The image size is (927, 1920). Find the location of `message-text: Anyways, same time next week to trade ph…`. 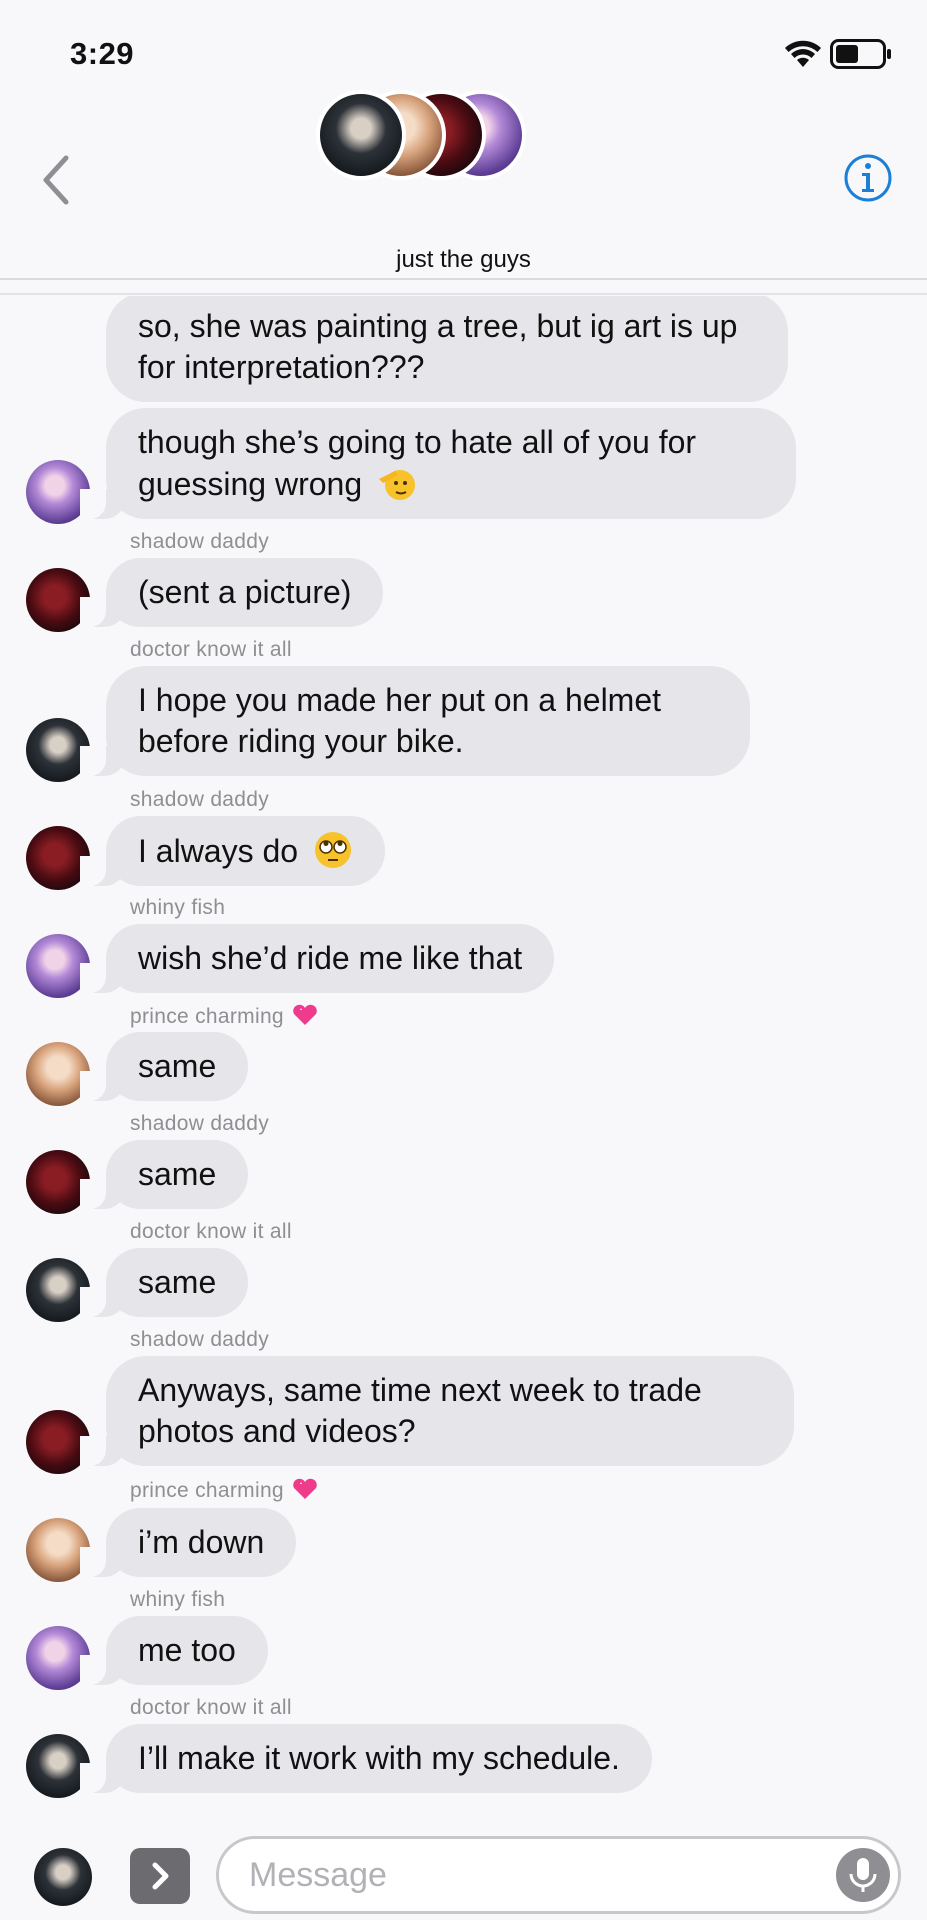

message-text: Anyways, same time next week to trade ph… is located at coordinates (420, 1410).